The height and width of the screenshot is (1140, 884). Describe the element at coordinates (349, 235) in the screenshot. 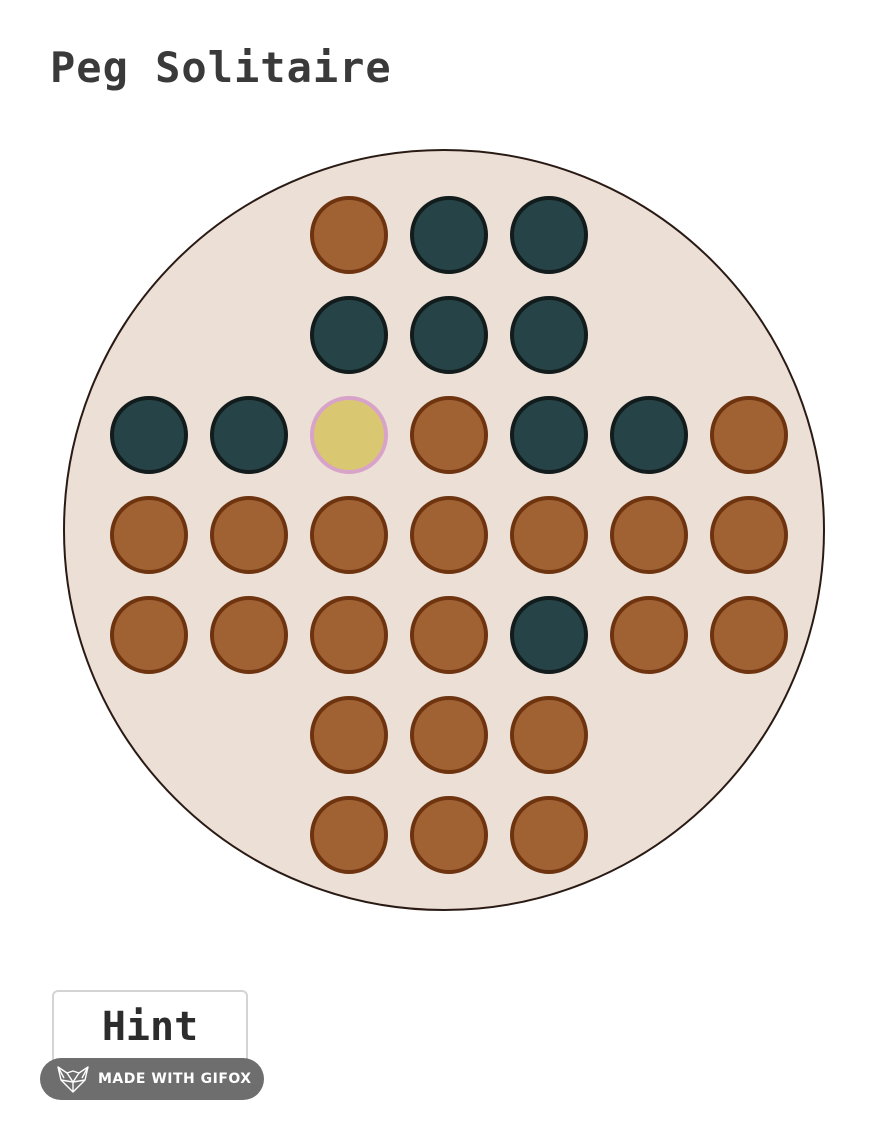

I see `peg-r0-c2` at that location.